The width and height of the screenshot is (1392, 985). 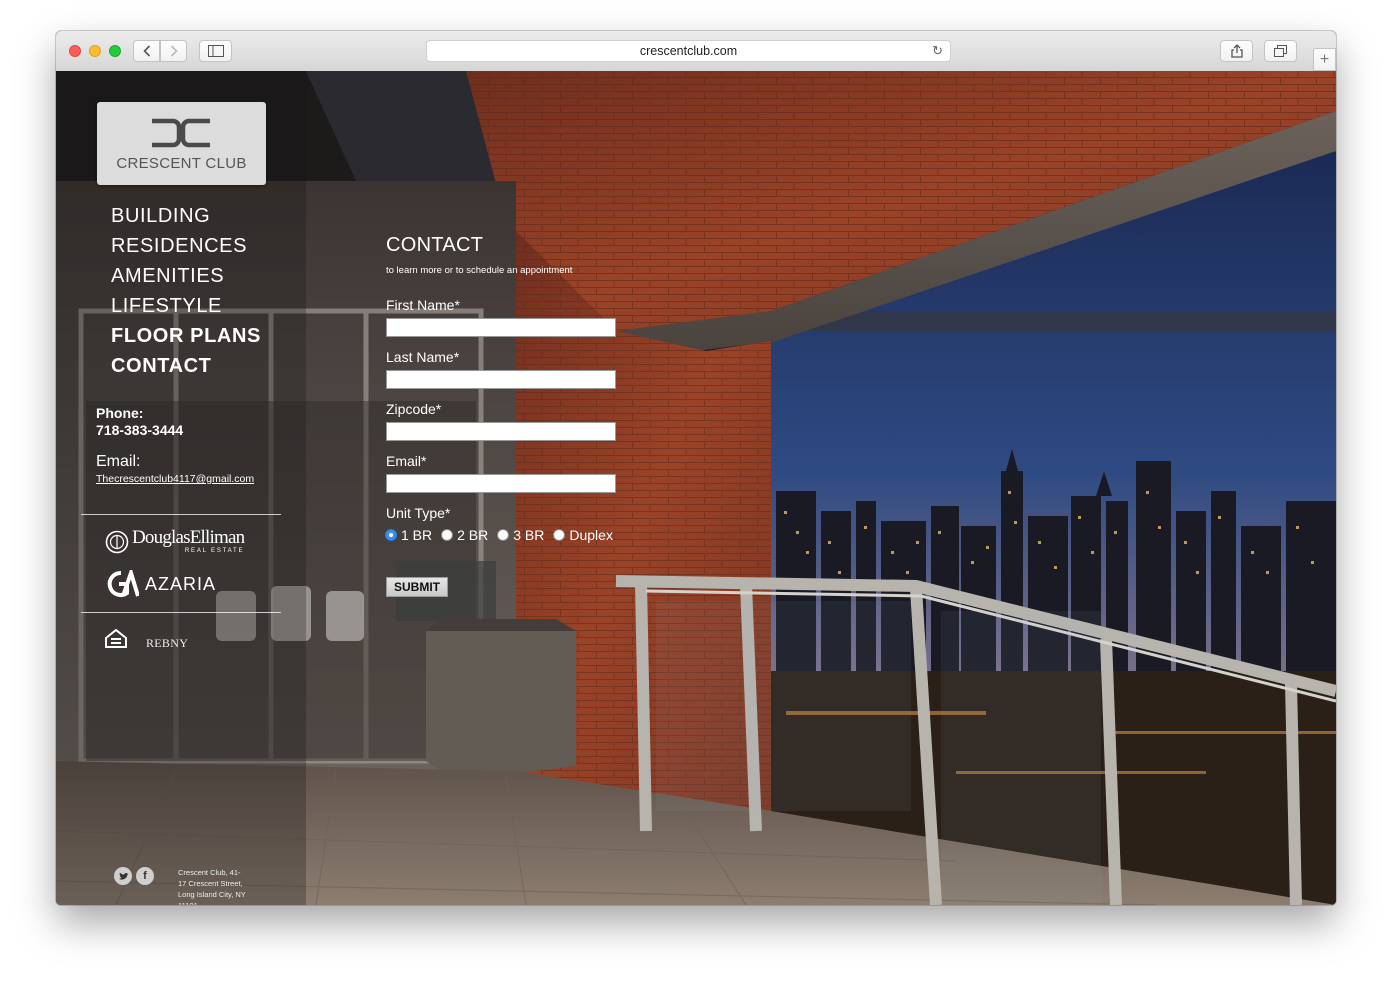 What do you see at coordinates (391, 535) in the screenshot?
I see `unit-type-radio-1br` at bounding box center [391, 535].